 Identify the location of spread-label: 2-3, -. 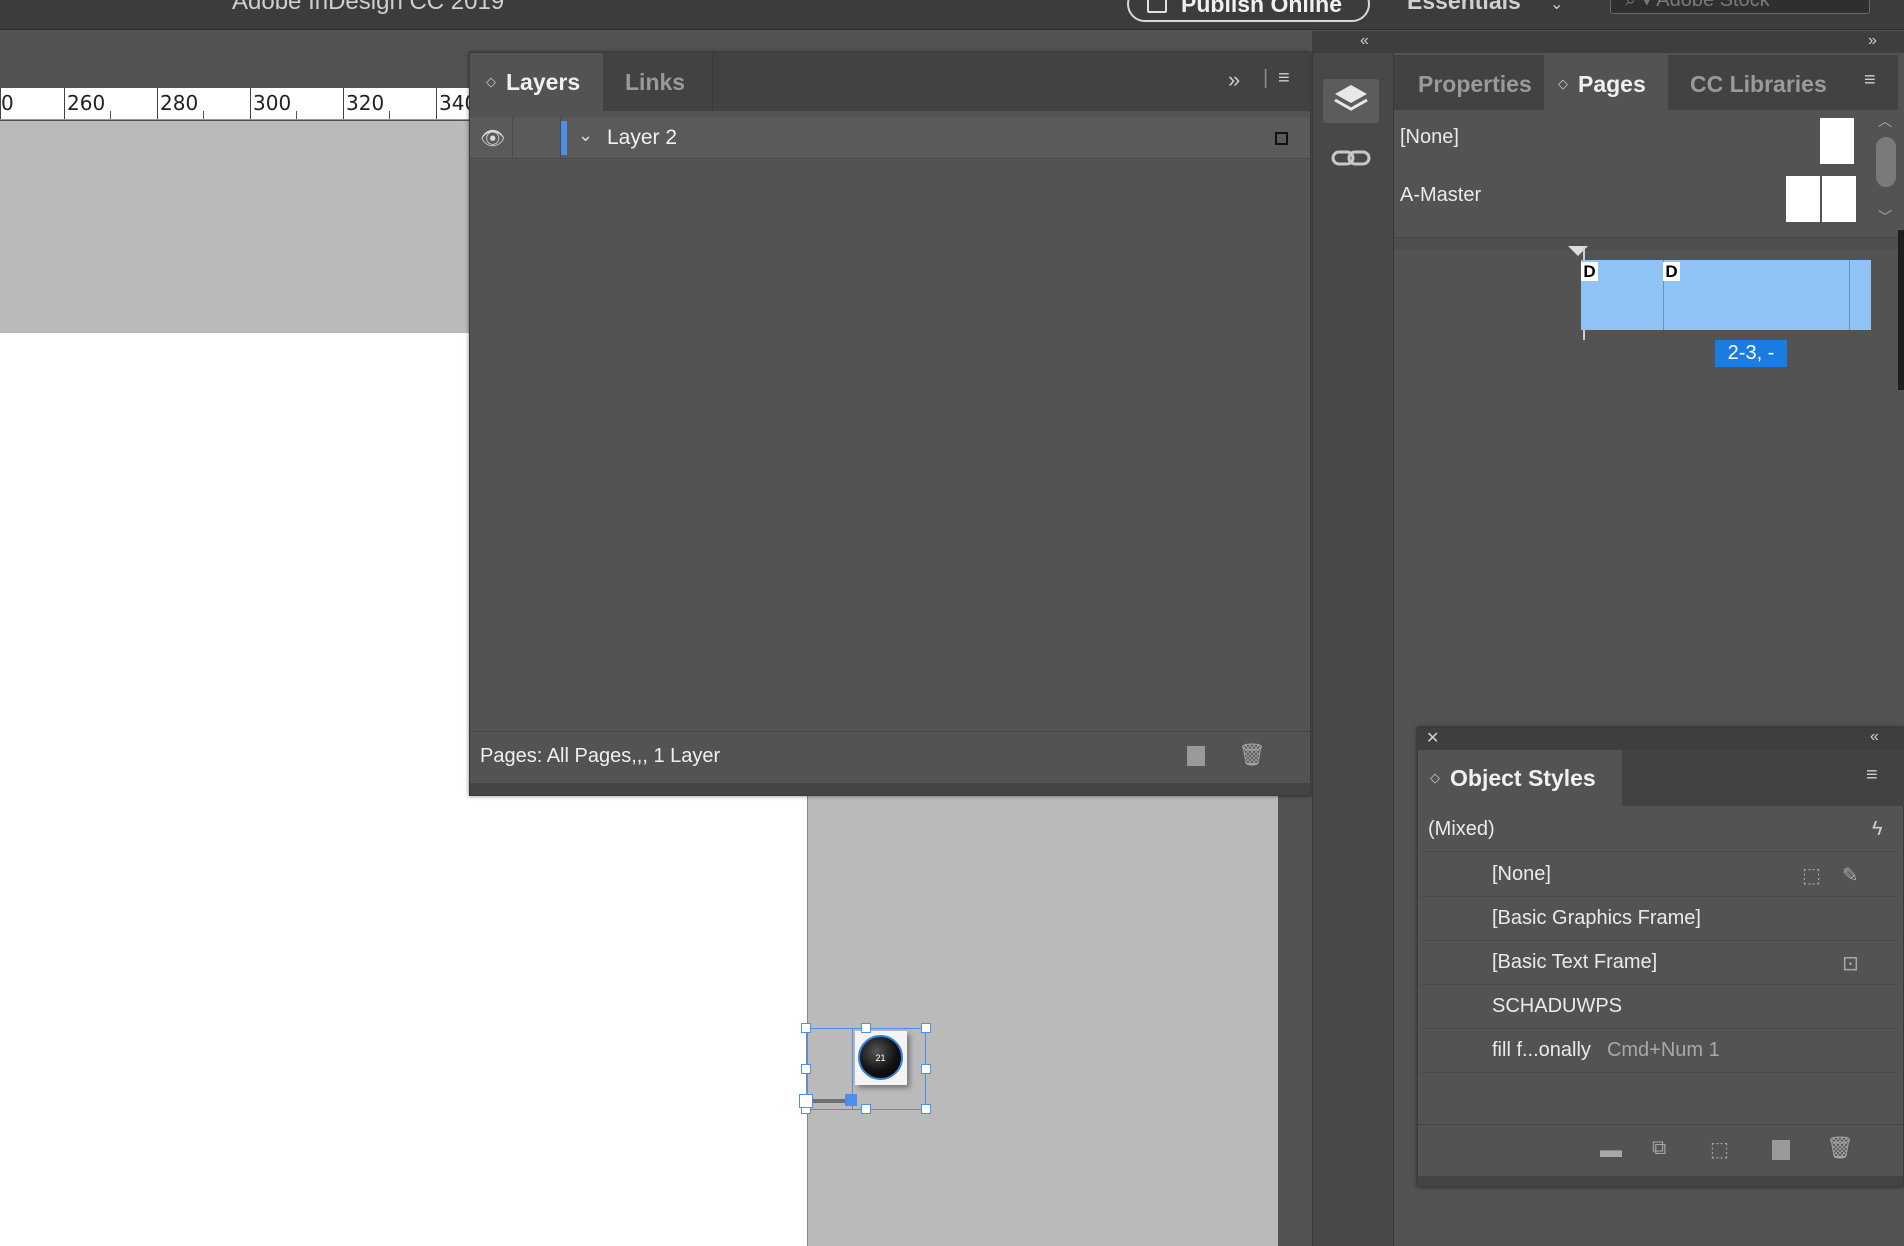
(1751, 353).